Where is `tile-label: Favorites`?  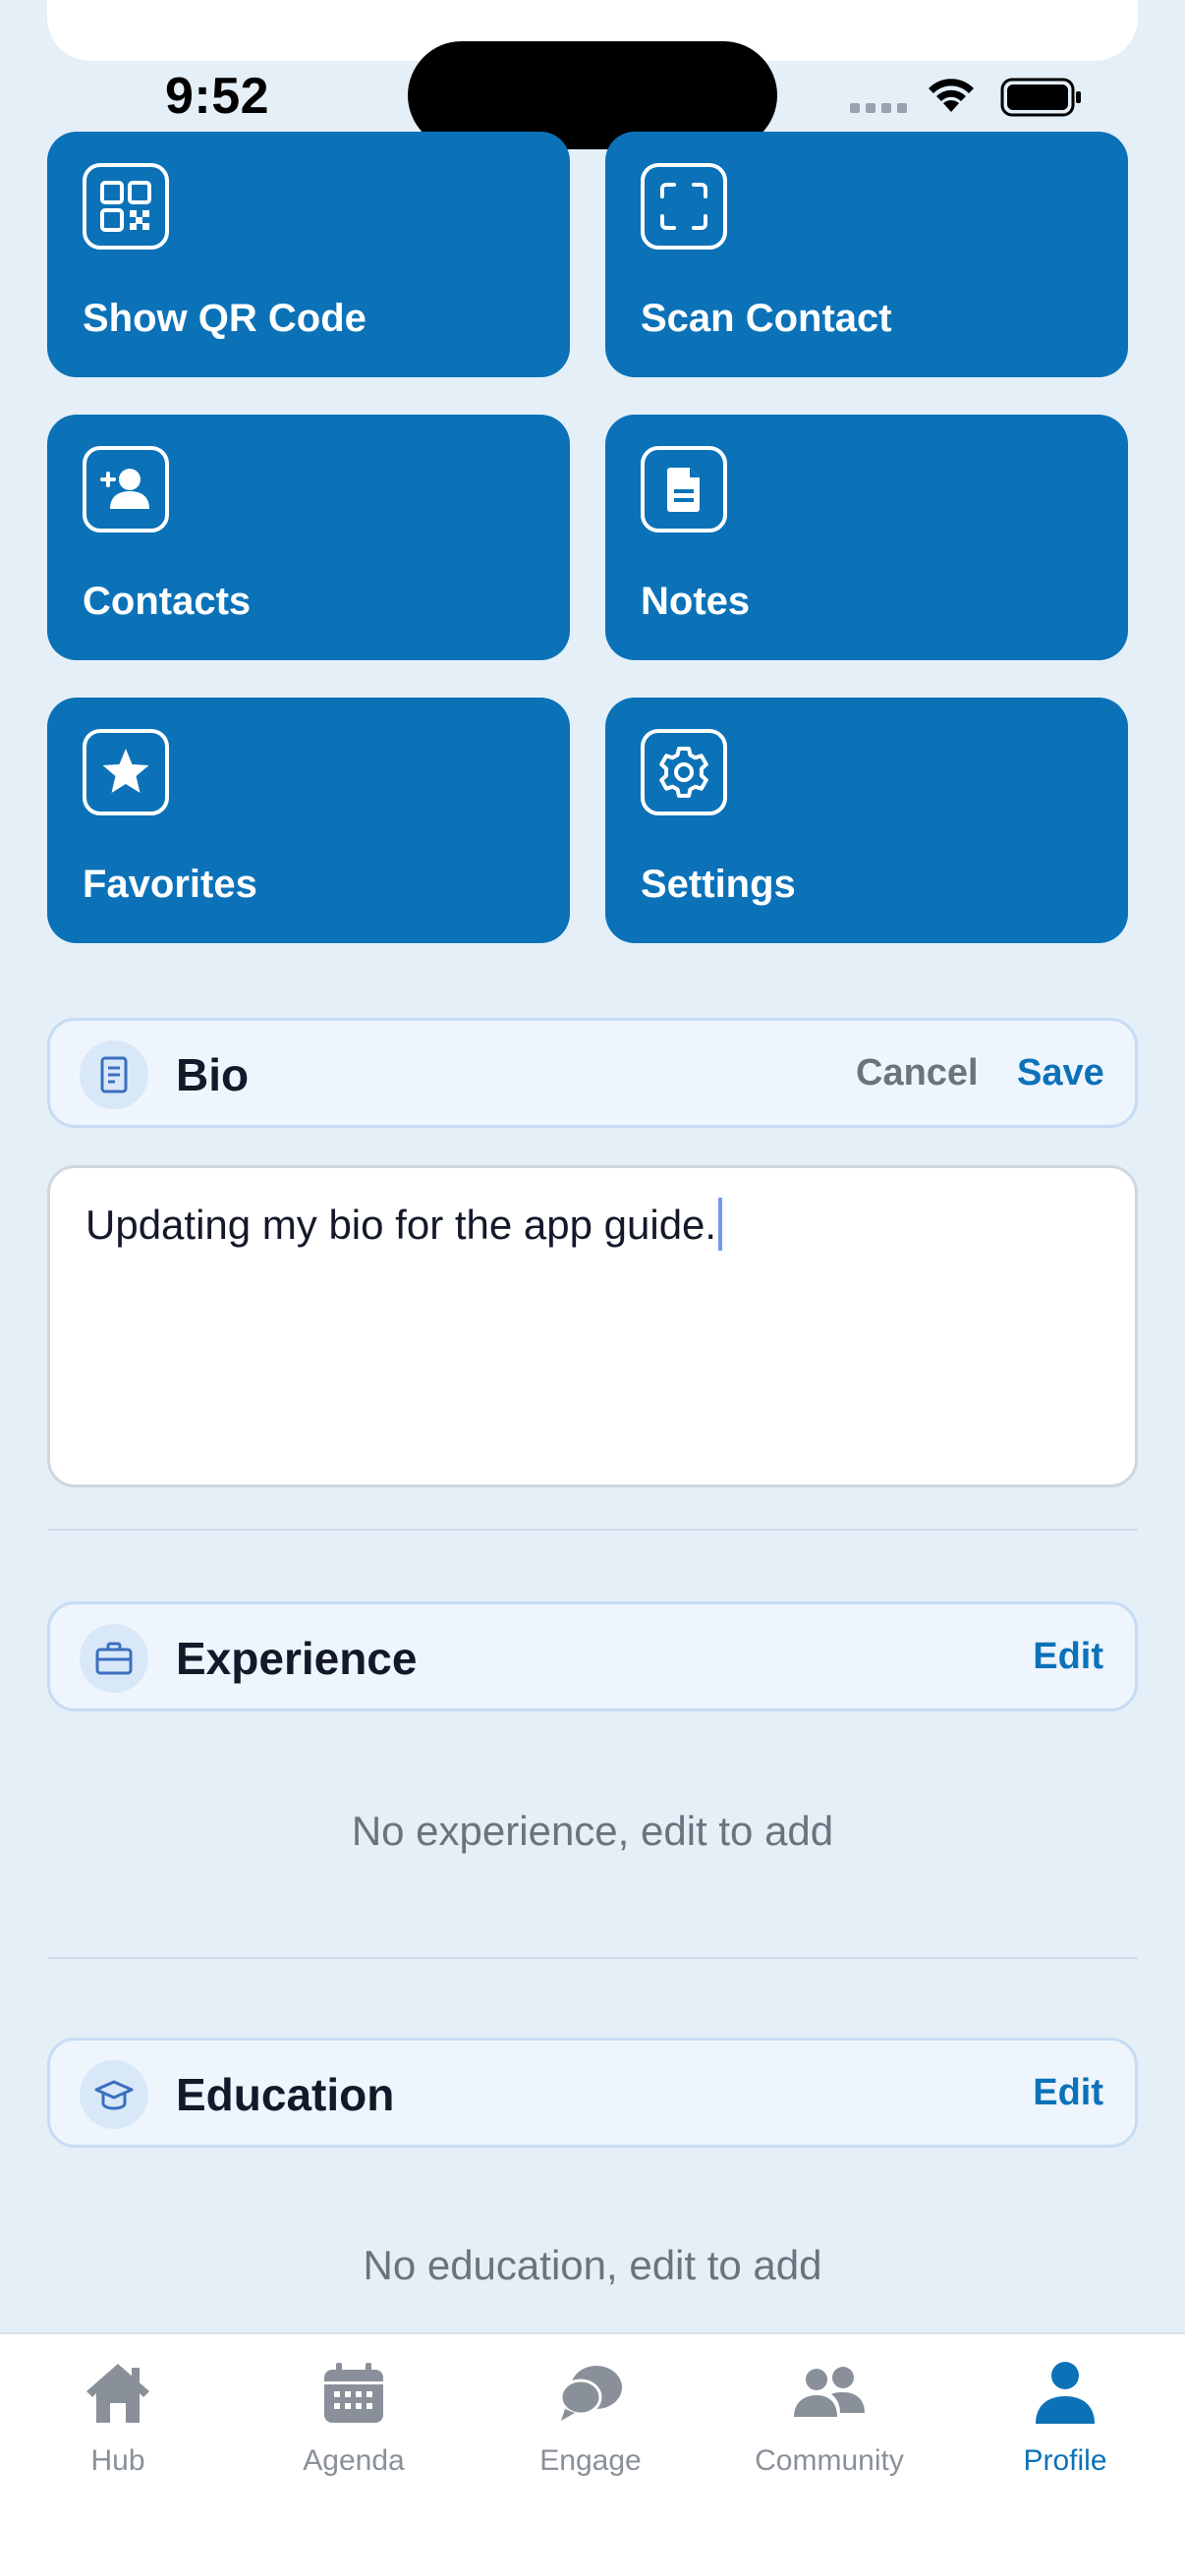 tile-label: Favorites is located at coordinates (170, 884).